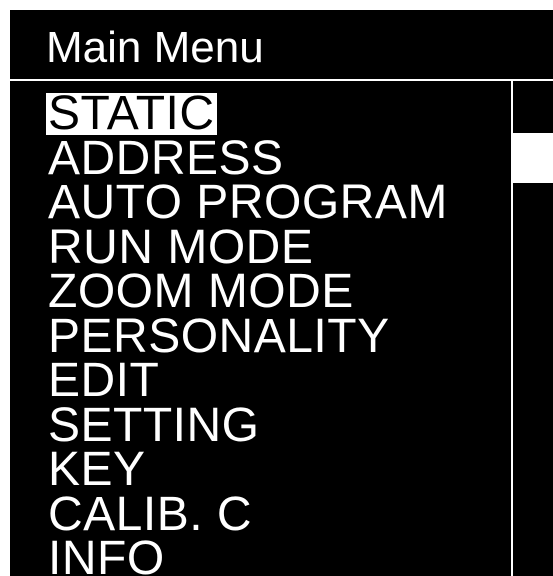  What do you see at coordinates (532, 328) in the screenshot?
I see `scrollbar` at bounding box center [532, 328].